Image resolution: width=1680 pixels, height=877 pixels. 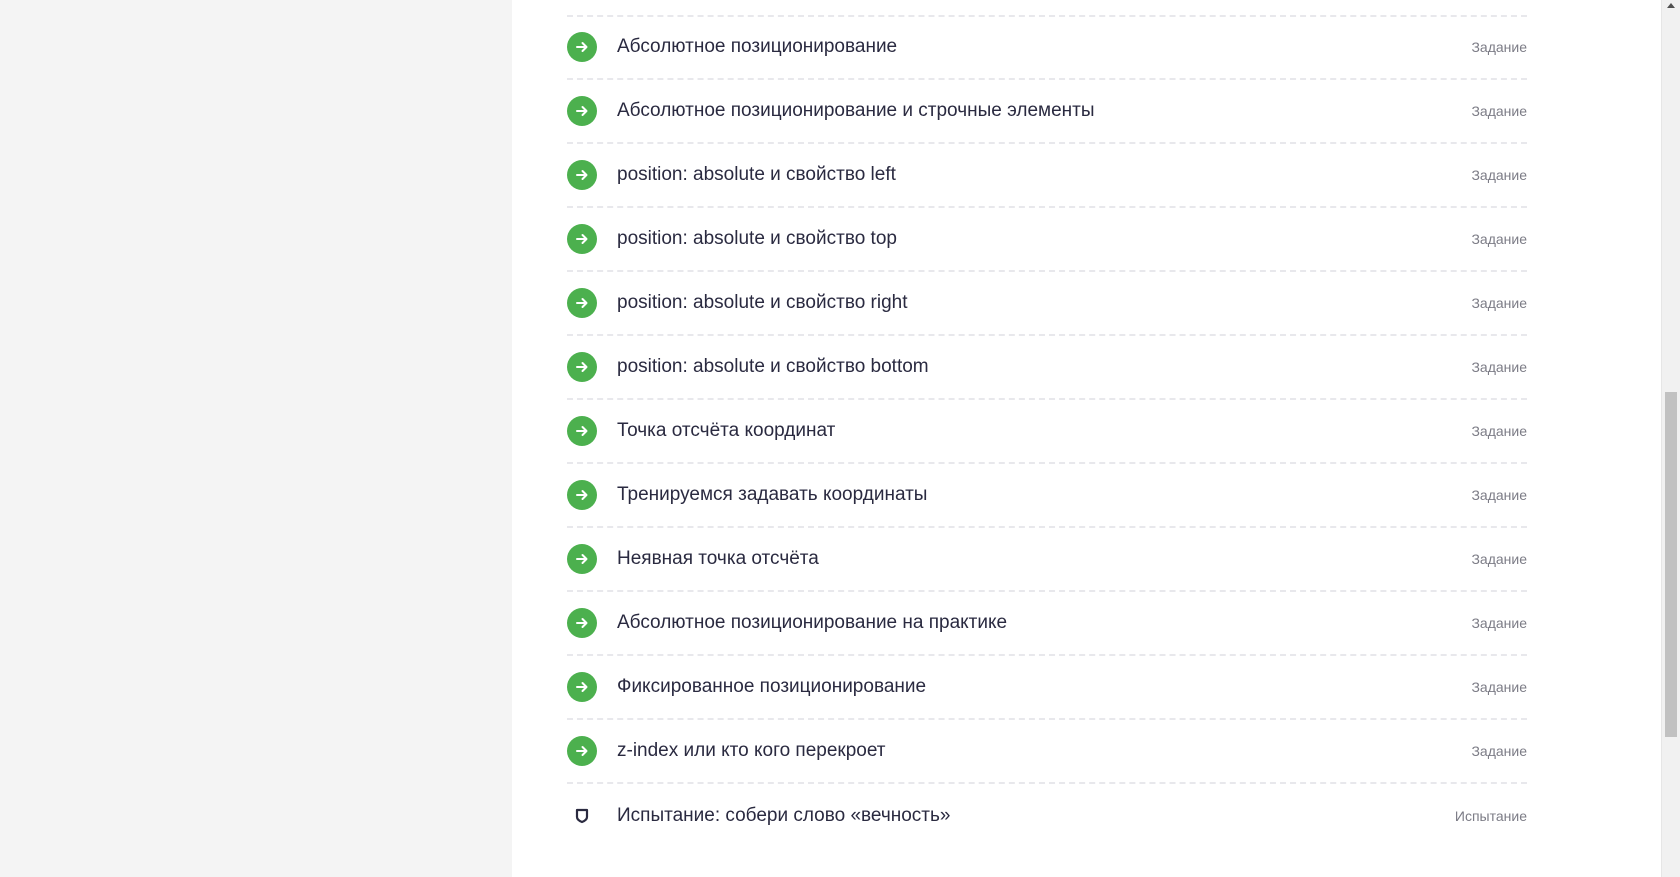 What do you see at coordinates (1671, 564) in the screenshot?
I see `scrollbar-thumb` at bounding box center [1671, 564].